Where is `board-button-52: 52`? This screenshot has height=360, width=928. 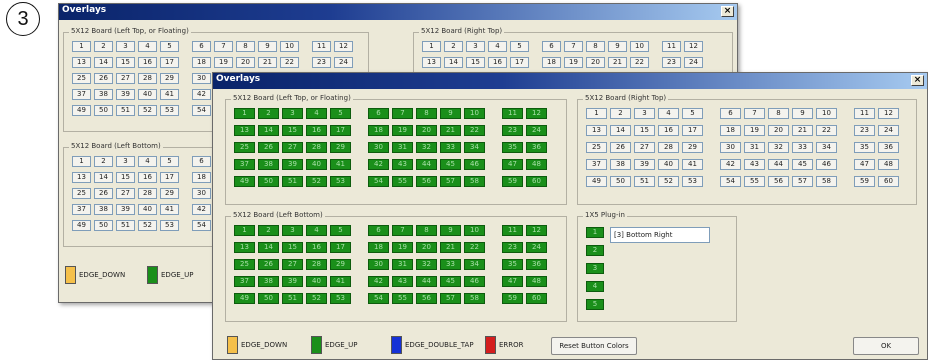 board-button-52: 52 is located at coordinates (316, 298).